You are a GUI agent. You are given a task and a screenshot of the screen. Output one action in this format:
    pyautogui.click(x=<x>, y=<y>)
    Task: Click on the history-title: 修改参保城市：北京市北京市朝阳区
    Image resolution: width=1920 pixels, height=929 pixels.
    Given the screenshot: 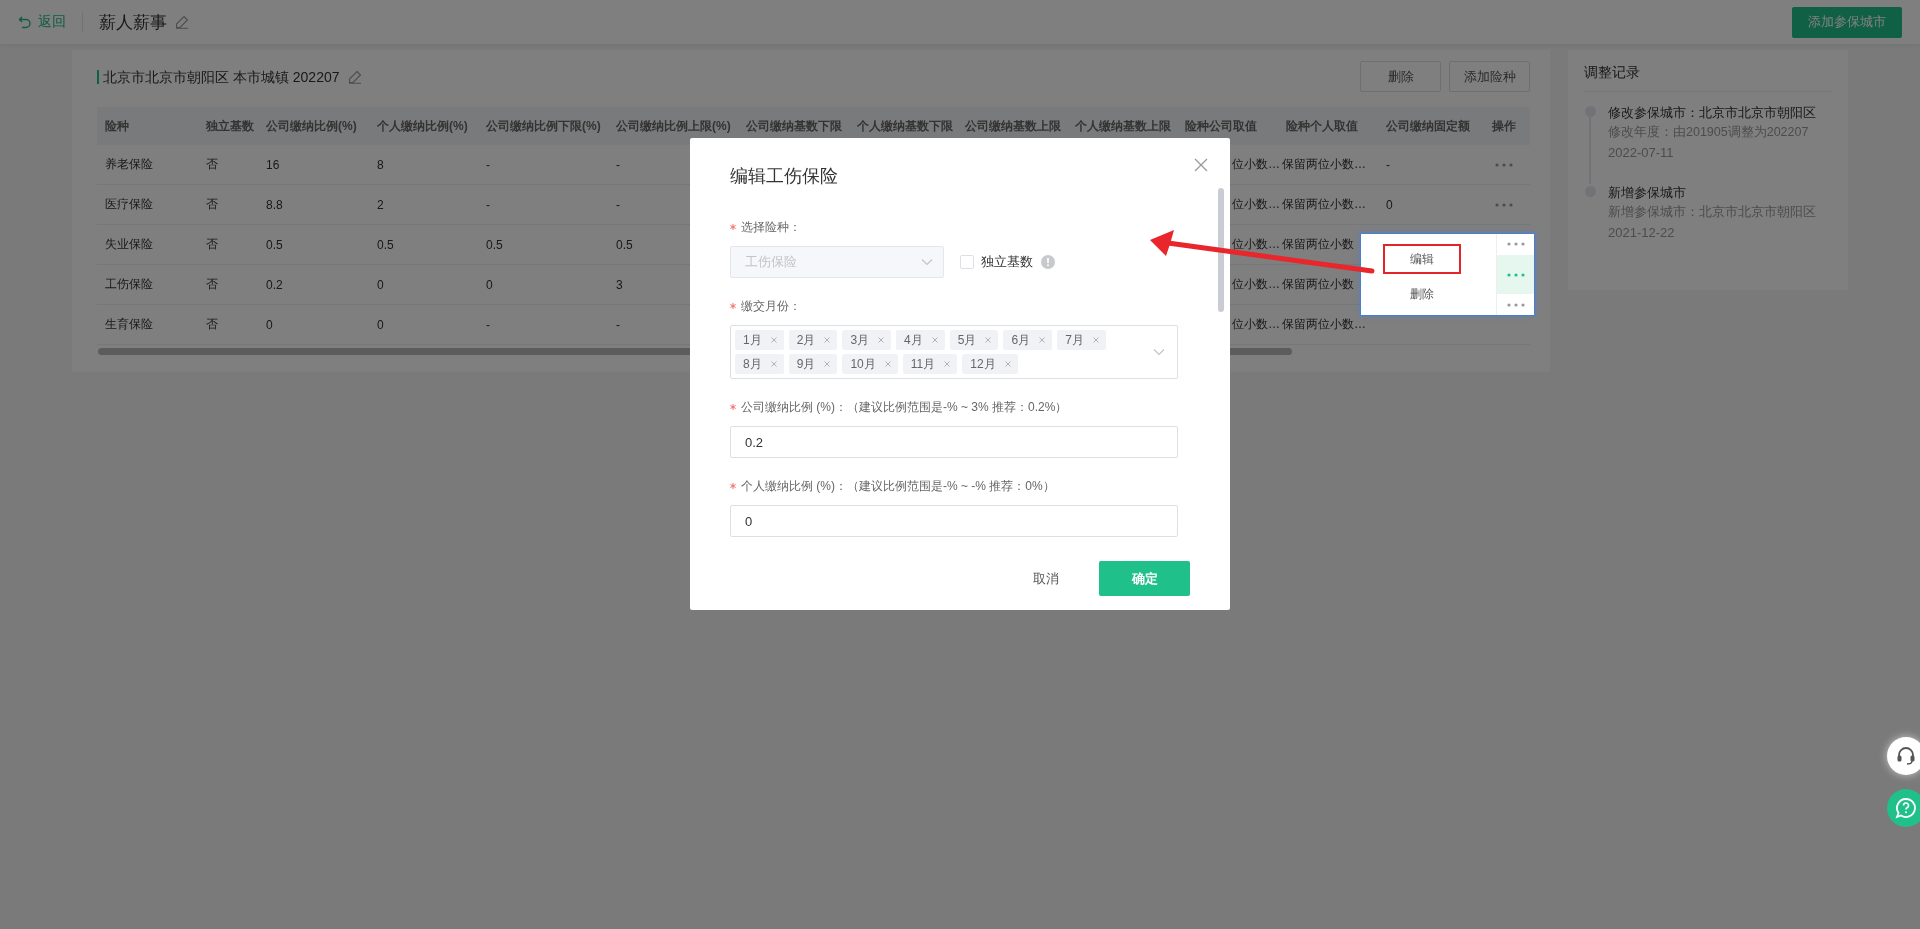 What is the action you would take?
    pyautogui.click(x=1712, y=113)
    